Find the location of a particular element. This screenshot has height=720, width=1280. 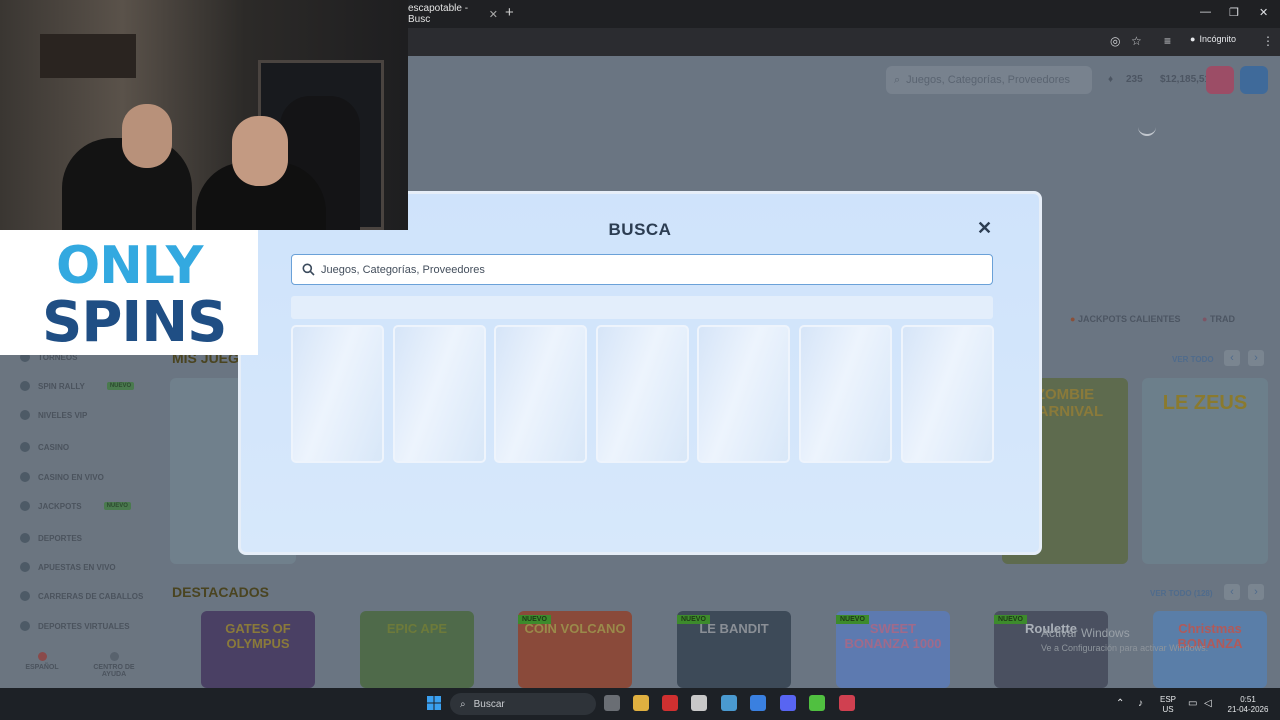

media-icon: ≡ is located at coordinates (1167, 41).